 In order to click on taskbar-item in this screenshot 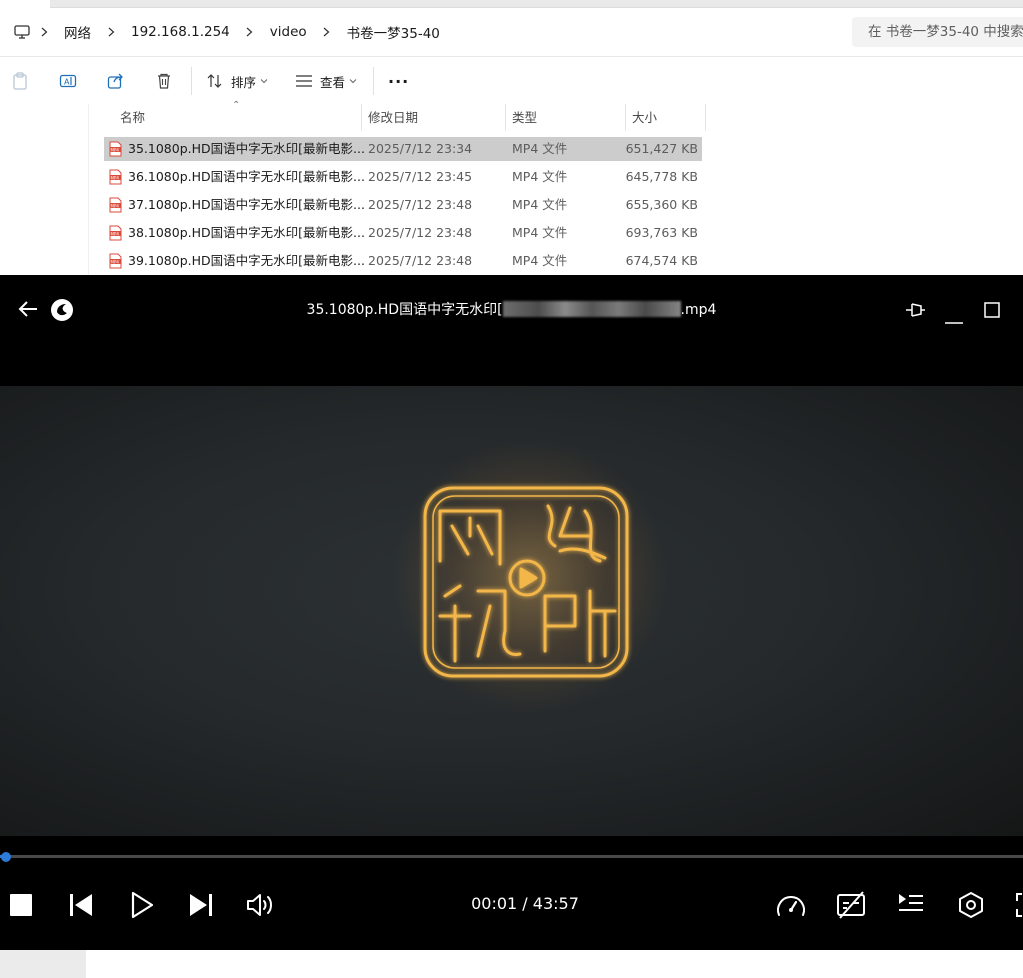, I will do `click(43, 964)`.